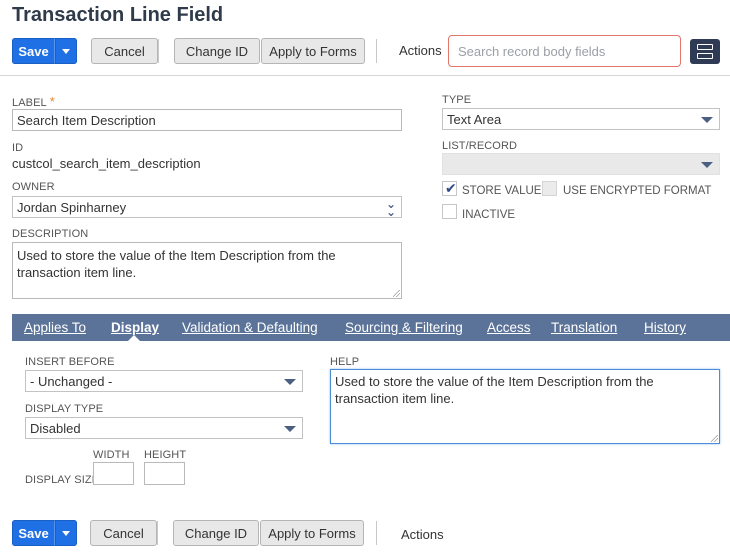  What do you see at coordinates (29, 103) in the screenshot?
I see `label-field-label-text: LABEL` at bounding box center [29, 103].